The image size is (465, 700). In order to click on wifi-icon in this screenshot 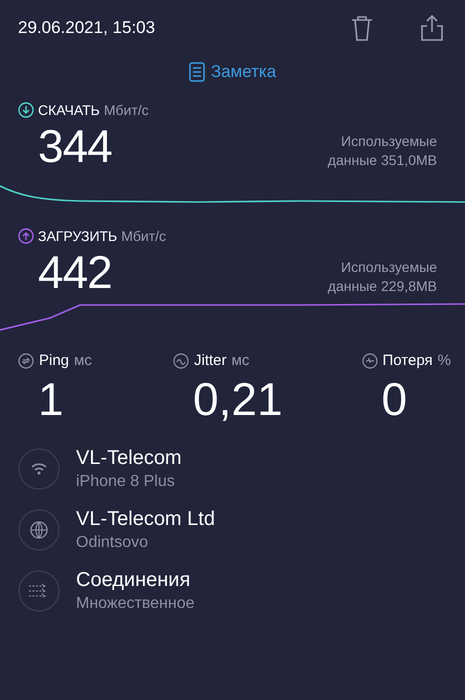, I will do `click(39, 469)`.